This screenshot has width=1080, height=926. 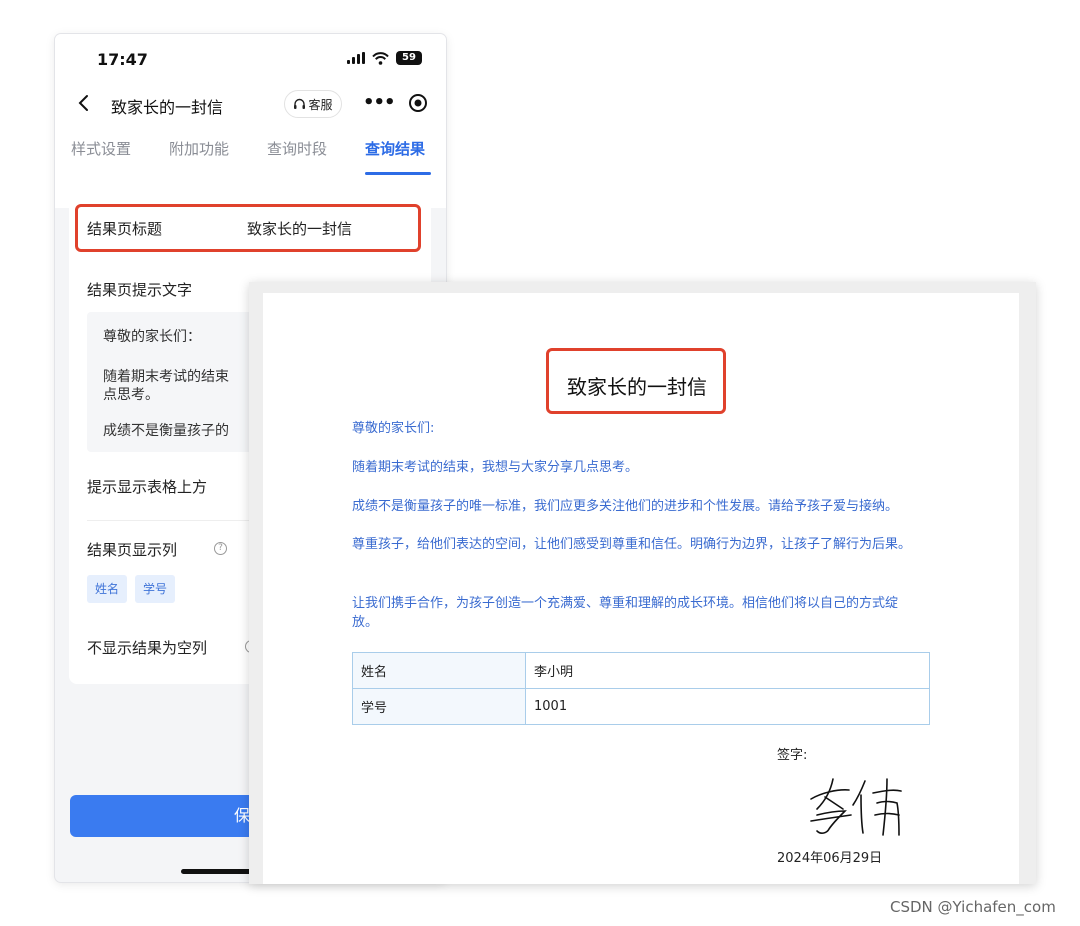 What do you see at coordinates (637, 387) in the screenshot?
I see `letter-title: 致家长的一封信` at bounding box center [637, 387].